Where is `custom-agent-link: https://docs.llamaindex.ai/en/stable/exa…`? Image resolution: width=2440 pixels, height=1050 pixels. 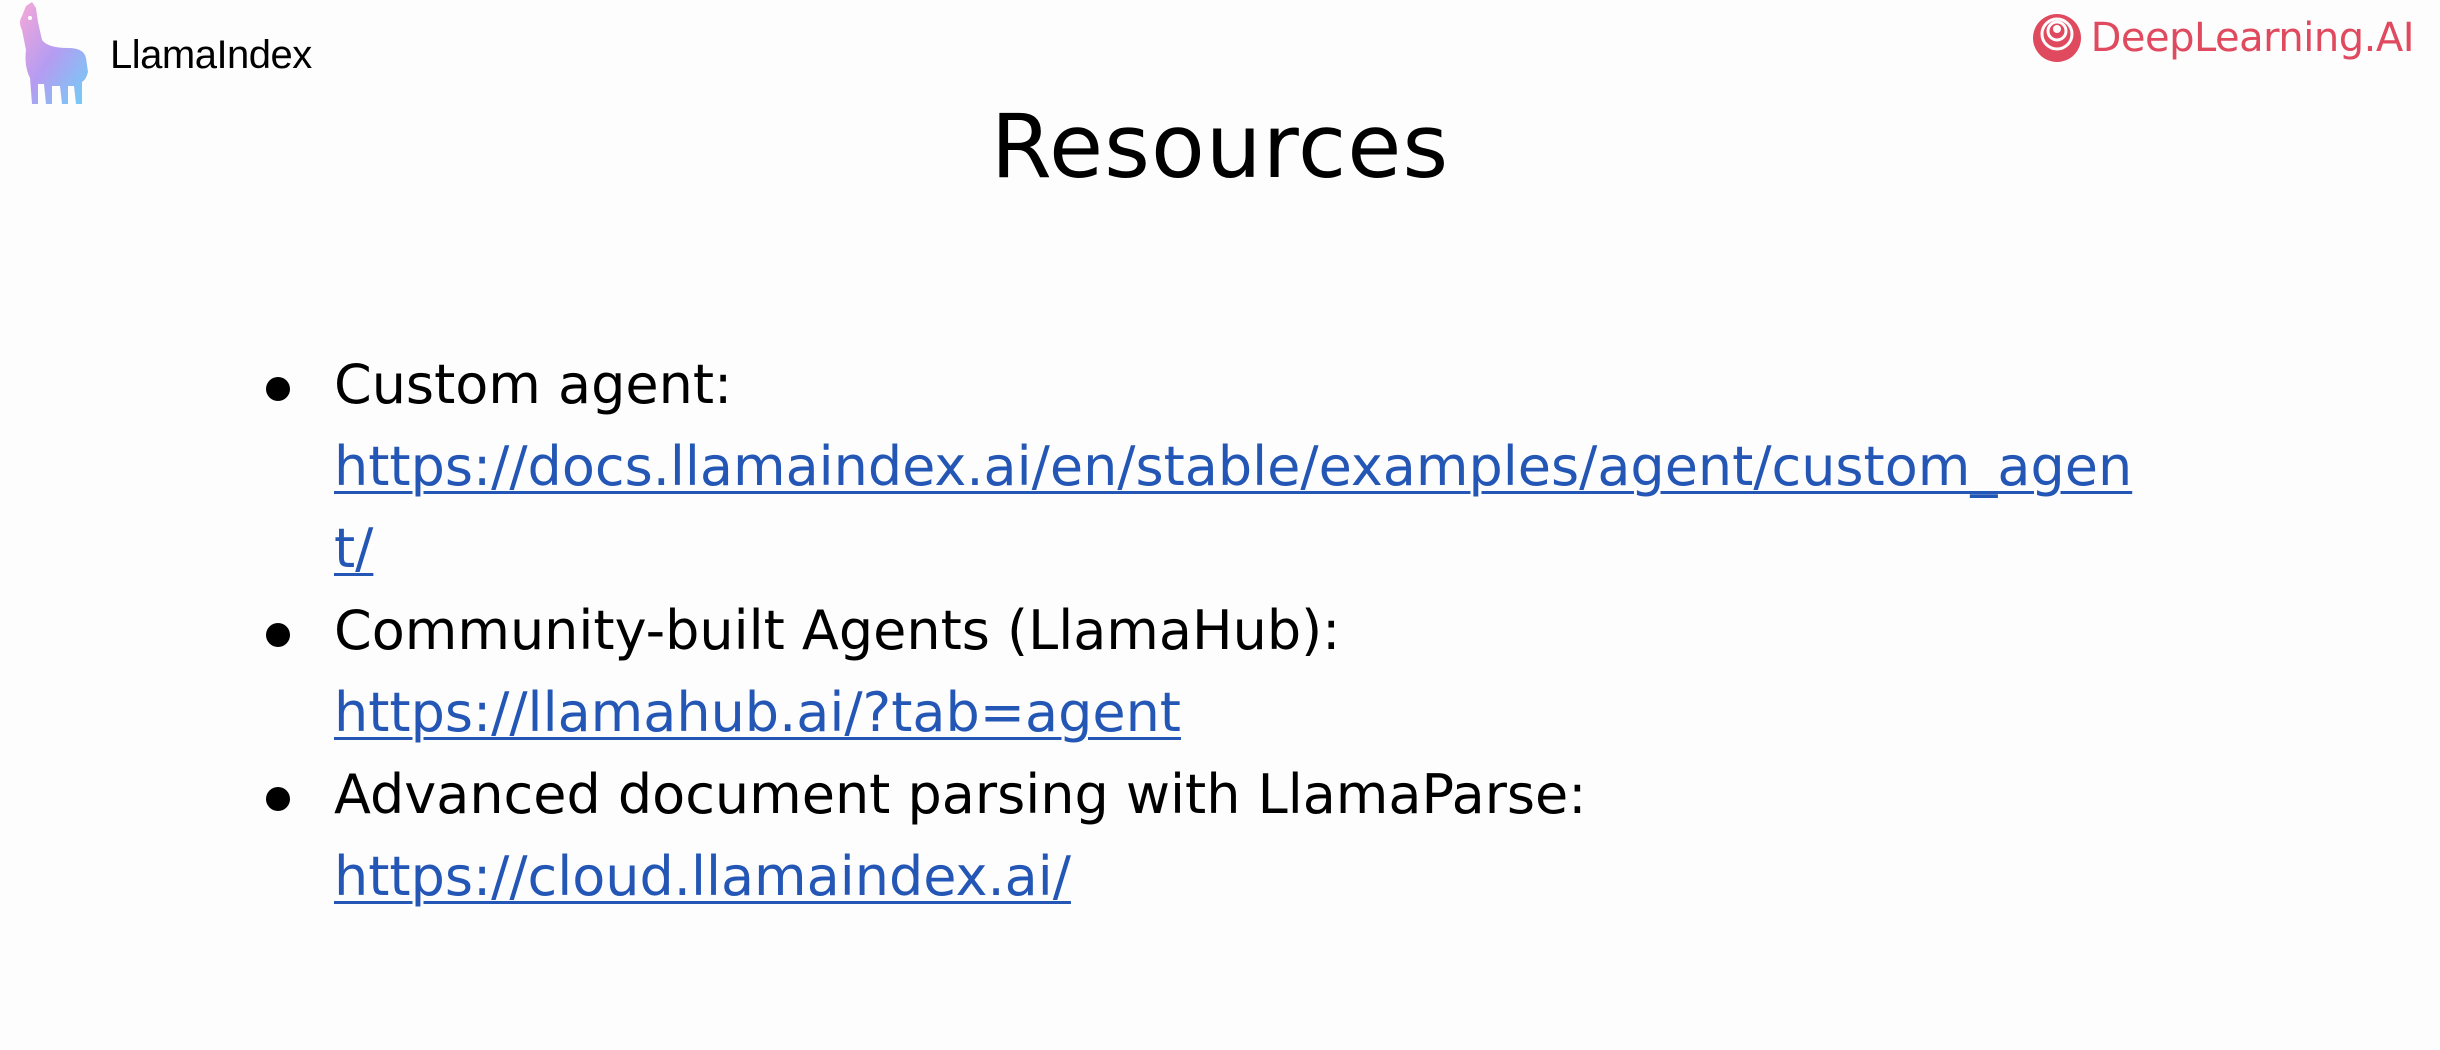 custom-agent-link: https://docs.llamaindex.ai/en/stable/exa… is located at coordinates (1249, 508).